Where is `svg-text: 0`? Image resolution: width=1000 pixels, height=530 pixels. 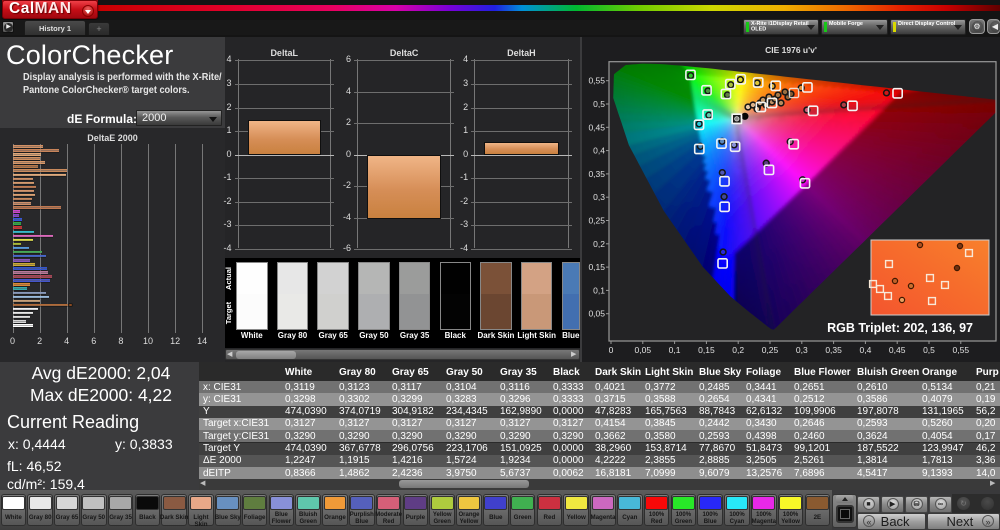
svg-text: 0 is located at coordinates (611, 350).